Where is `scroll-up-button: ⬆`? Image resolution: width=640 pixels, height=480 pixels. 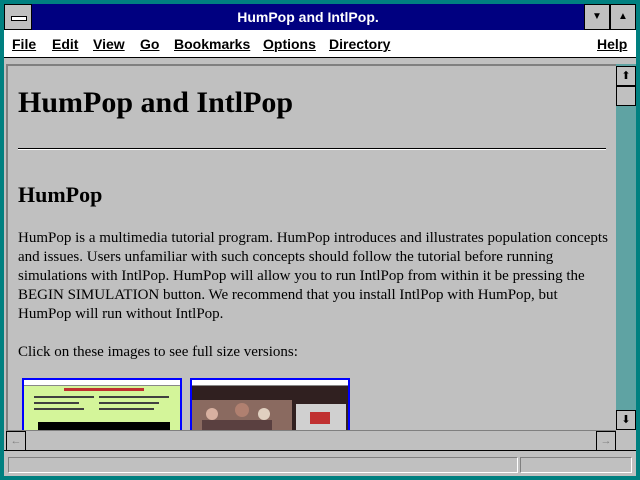
scroll-up-button: ⬆ is located at coordinates (626, 76).